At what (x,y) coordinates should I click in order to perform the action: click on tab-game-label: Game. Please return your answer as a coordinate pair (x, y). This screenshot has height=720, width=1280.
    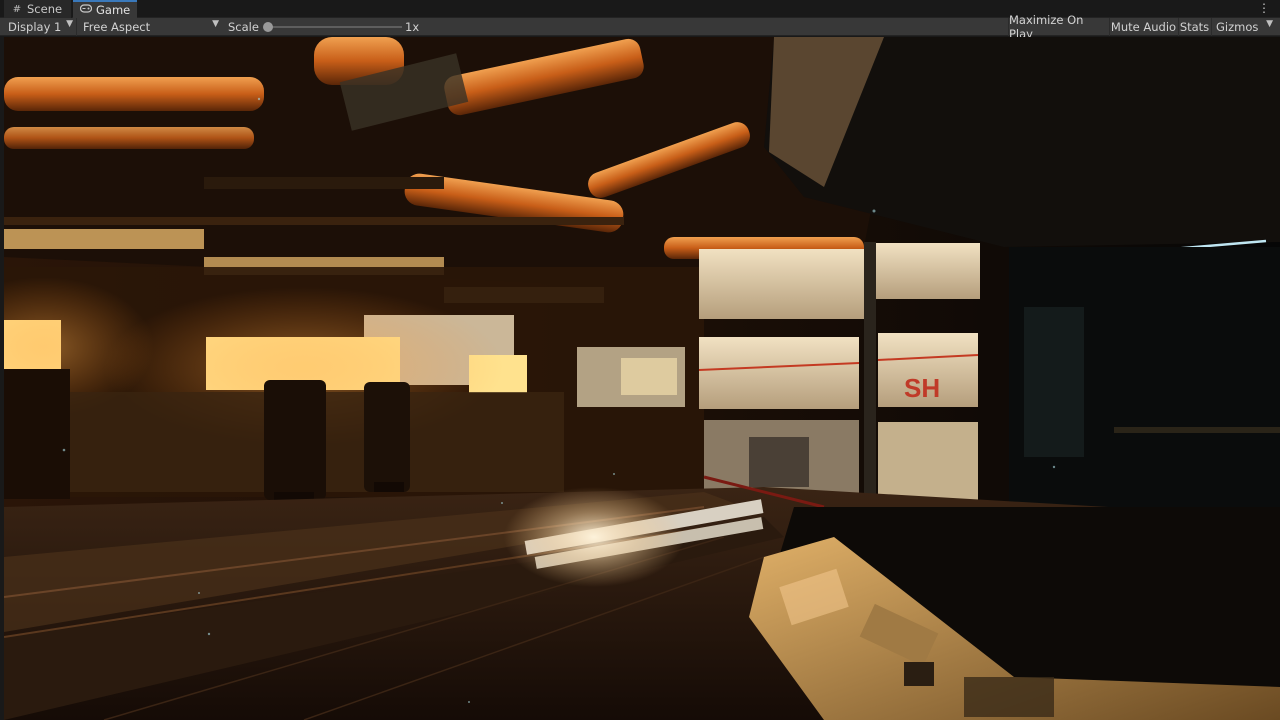
    Looking at the image, I should click on (113, 10).